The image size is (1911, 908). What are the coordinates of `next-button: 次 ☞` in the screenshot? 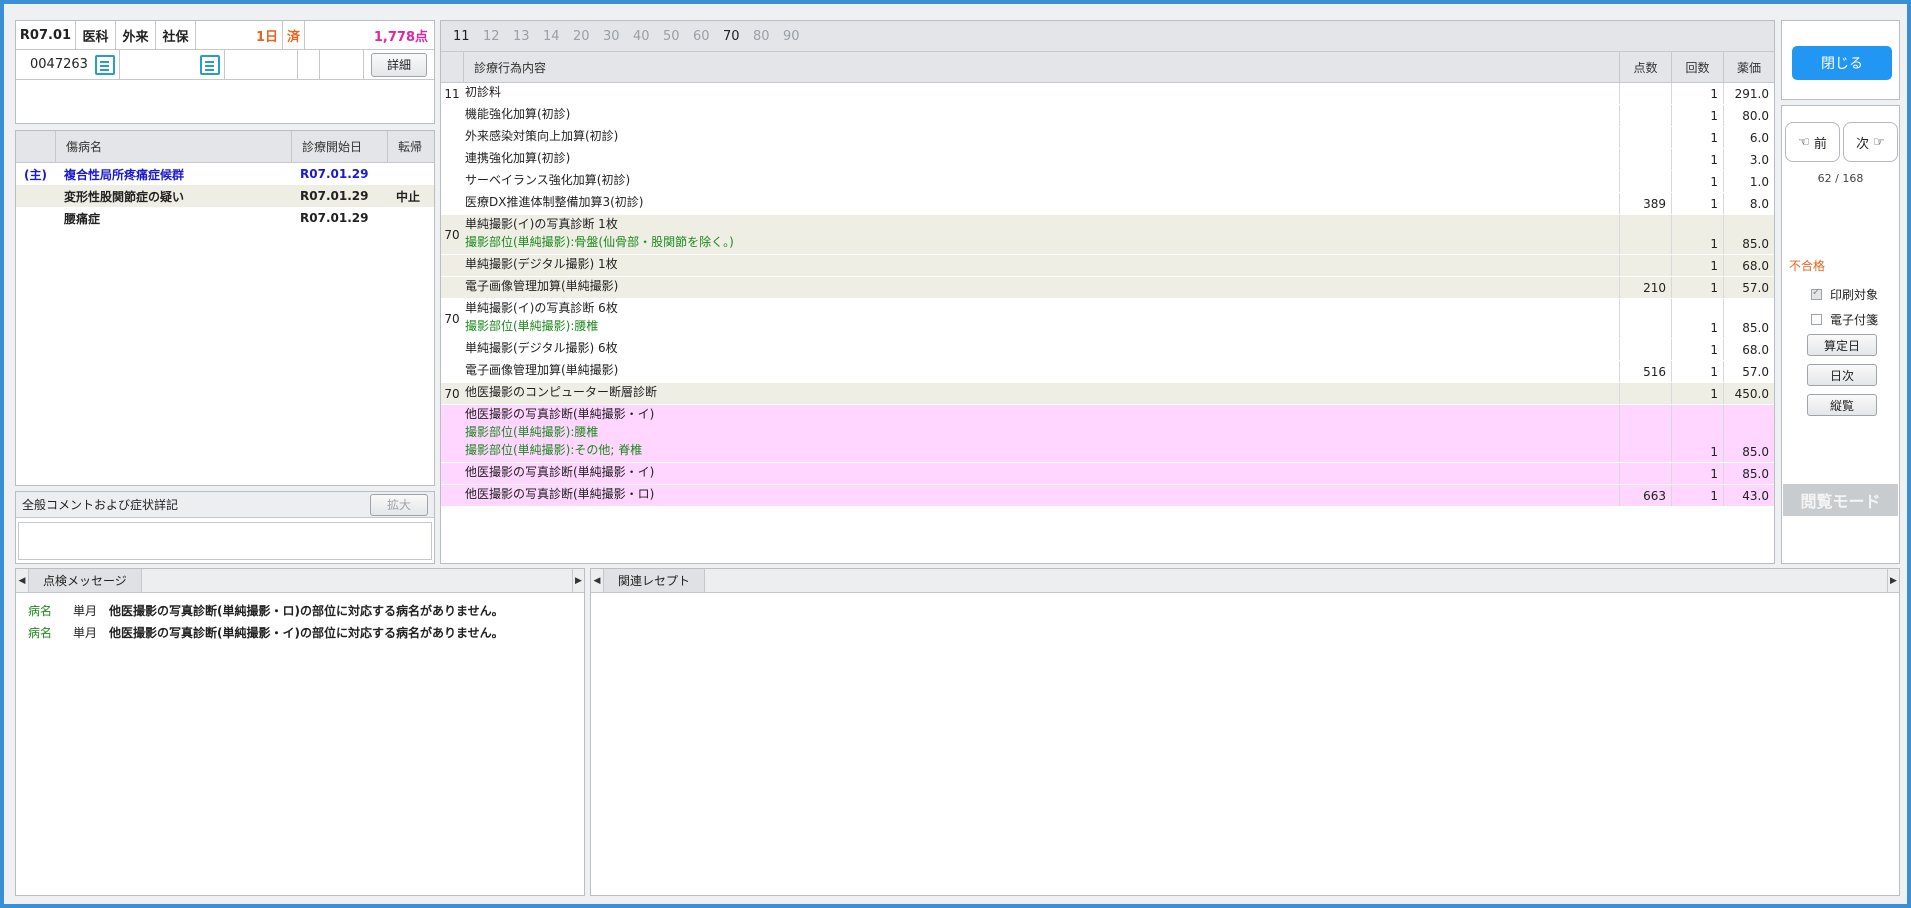 It's located at (1870, 142).